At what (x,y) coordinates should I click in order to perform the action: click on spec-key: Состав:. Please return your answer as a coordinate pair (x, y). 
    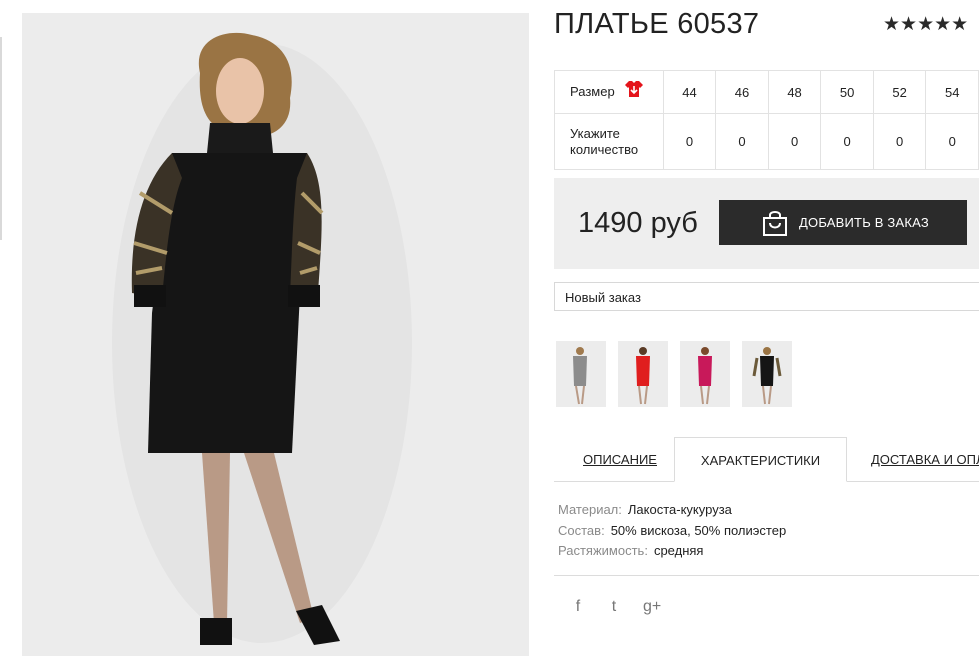
    Looking at the image, I should click on (581, 530).